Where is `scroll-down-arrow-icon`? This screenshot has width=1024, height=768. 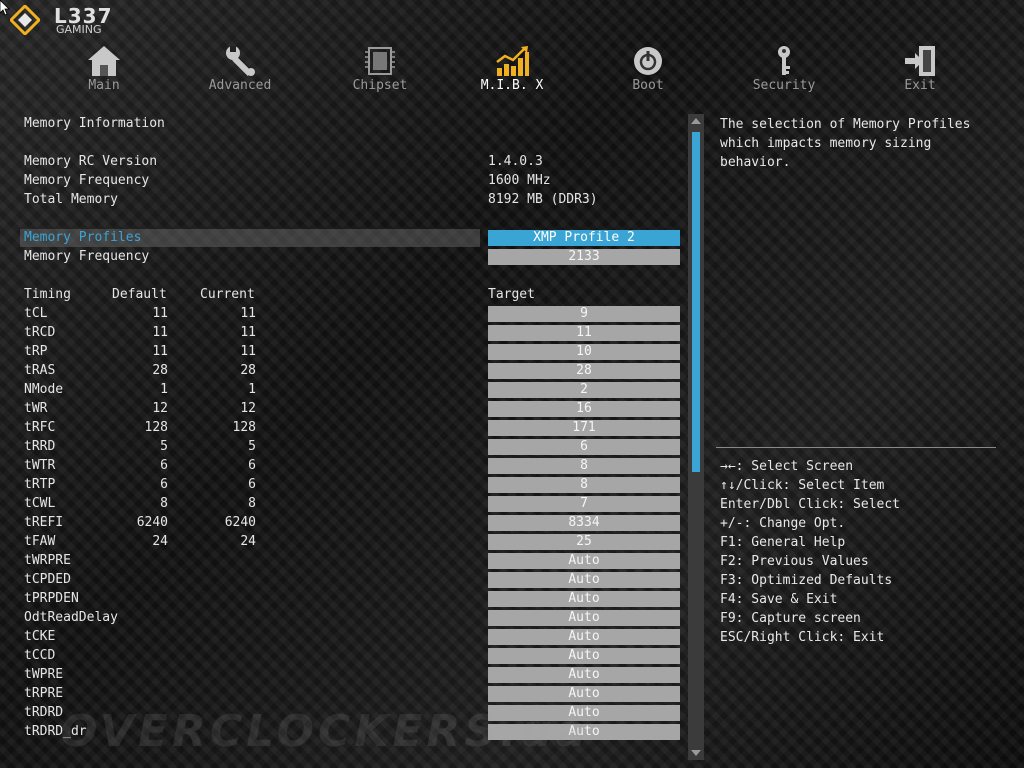
scroll-down-arrow-icon is located at coordinates (696, 753).